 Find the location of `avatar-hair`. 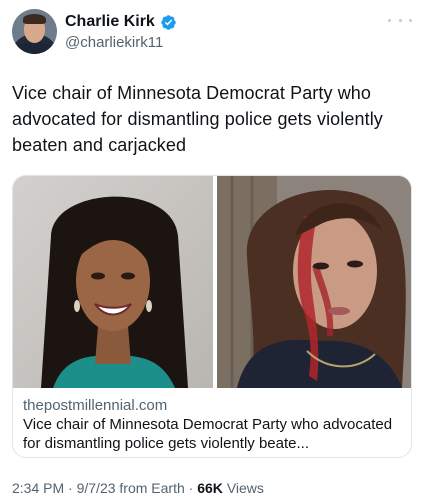

avatar-hair is located at coordinates (34, 19).